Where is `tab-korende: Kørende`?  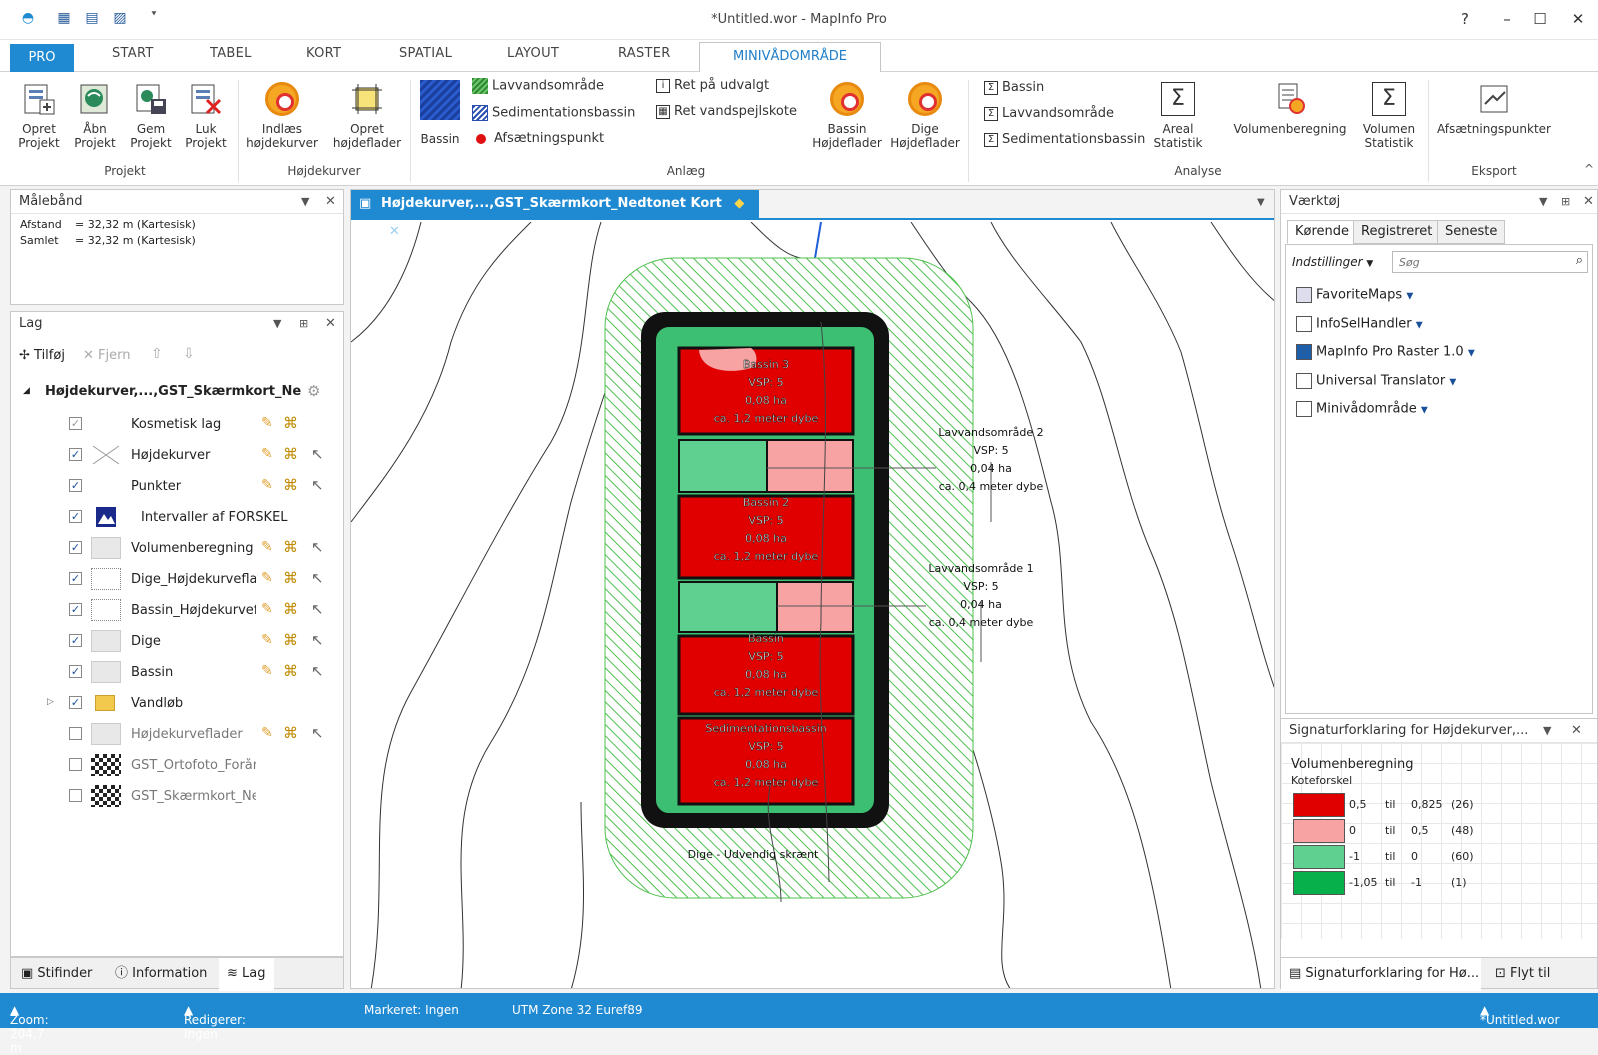
tab-korende: Kørende is located at coordinates (1322, 232).